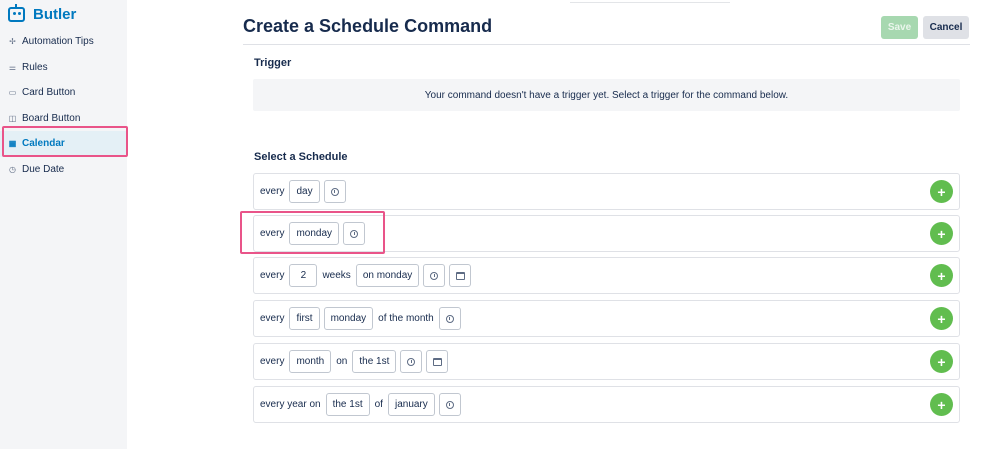 The width and height of the screenshot is (999, 449). Describe the element at coordinates (12, 93) in the screenshot. I see `card-icon: ▭` at that location.